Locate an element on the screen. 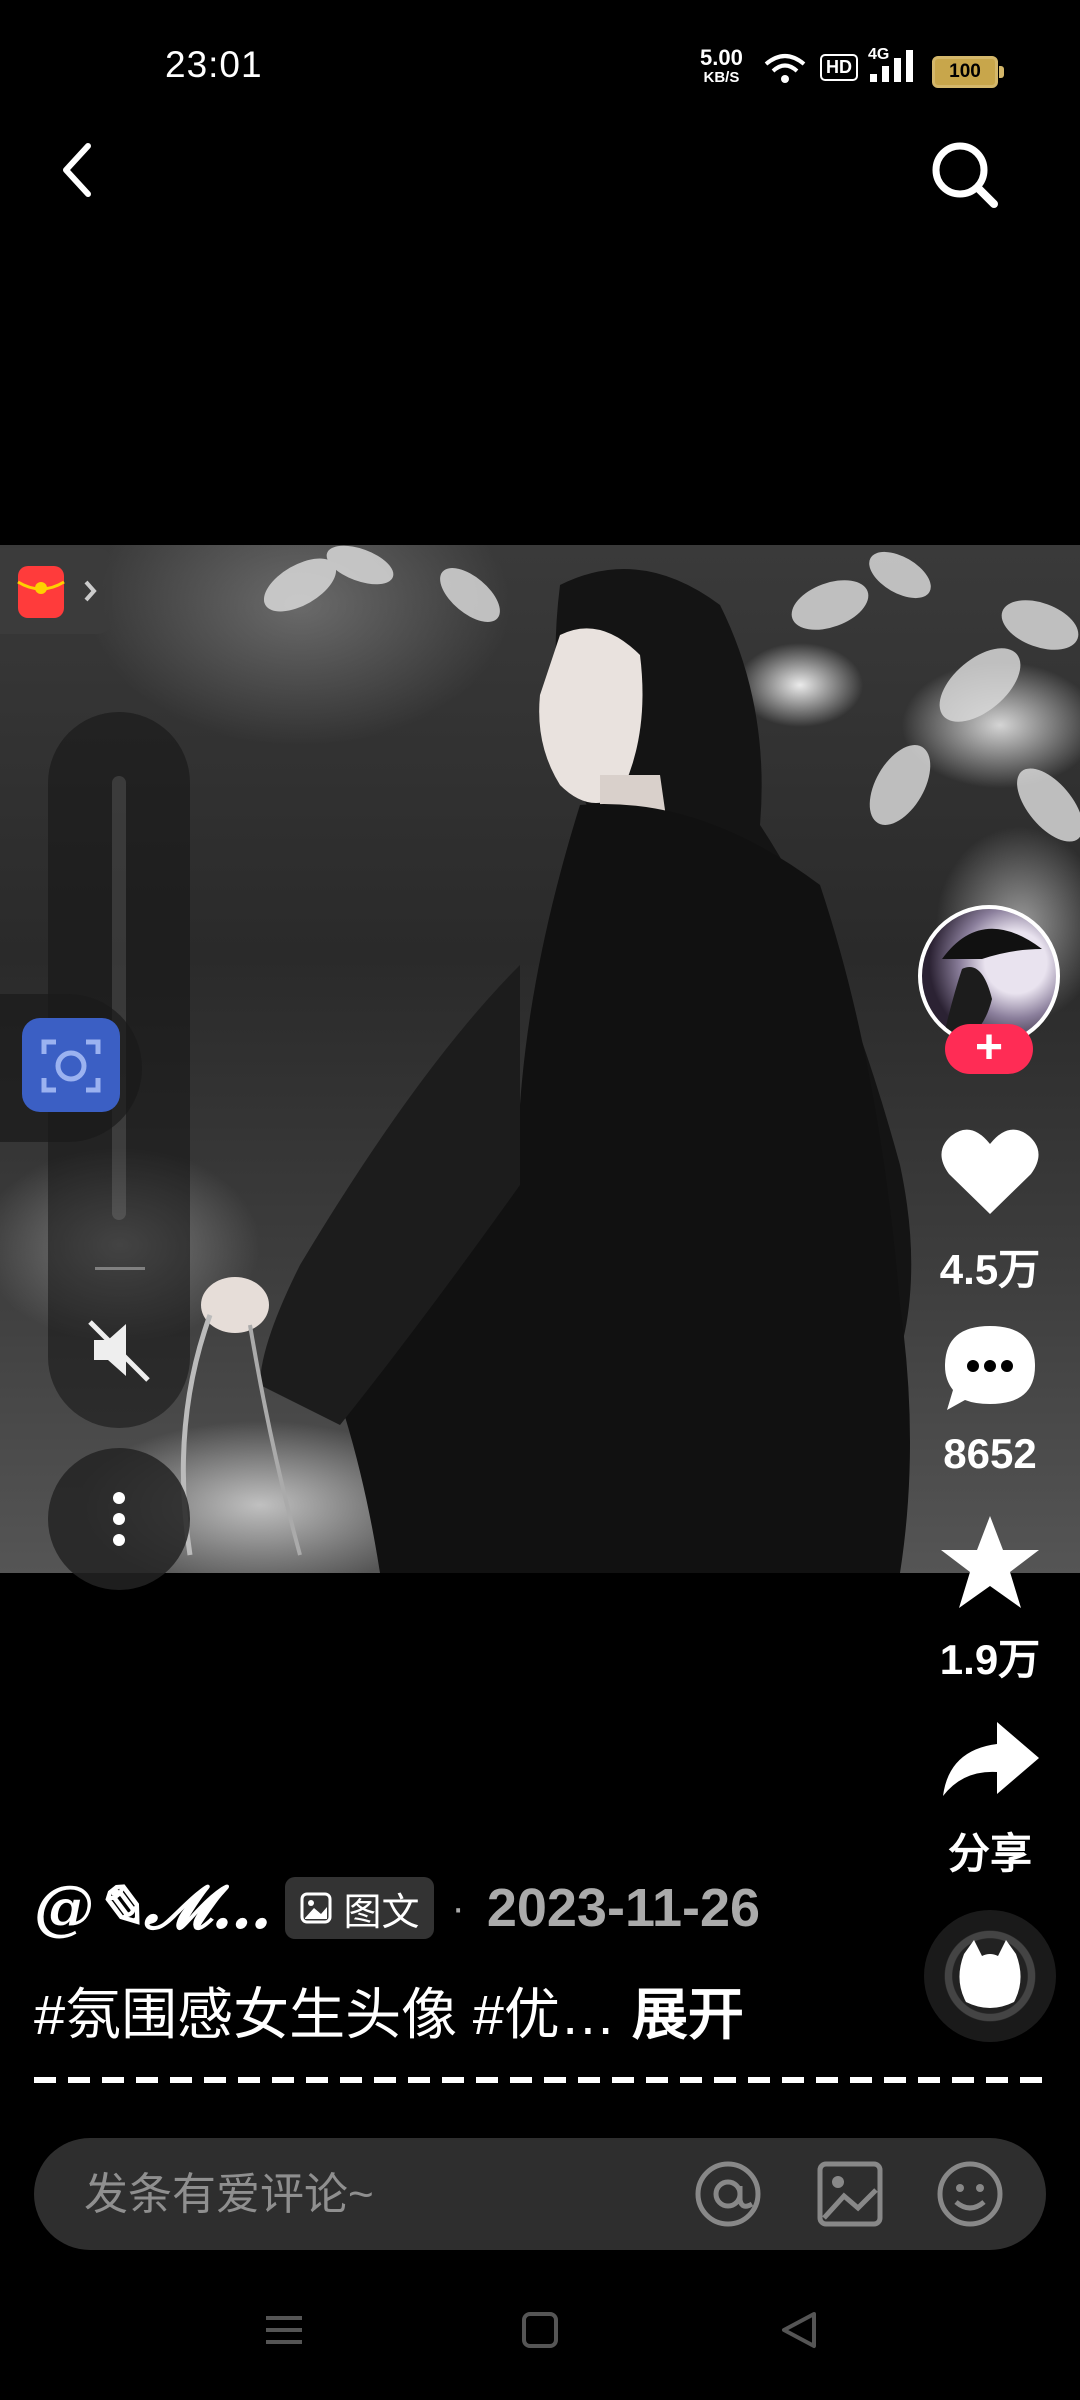 This screenshot has width=1080, height=2400. net-speed: 5.00 KB/S is located at coordinates (721, 66).